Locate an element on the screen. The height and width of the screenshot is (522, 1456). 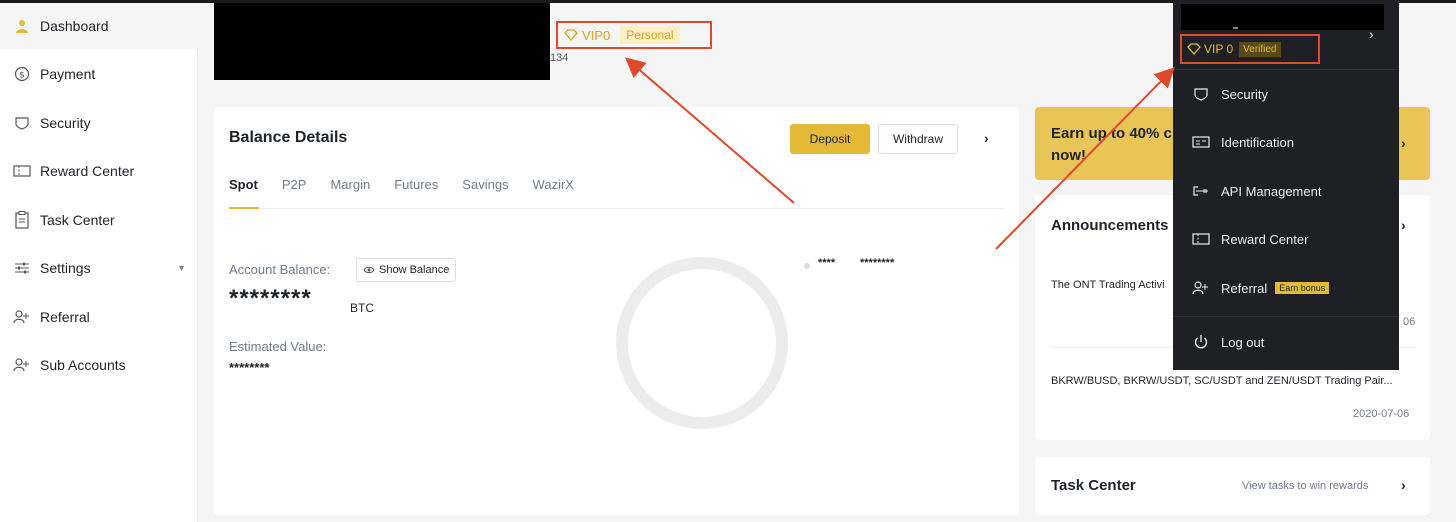
task-center-link: View tasks to win rewards is located at coordinates (1305, 486).